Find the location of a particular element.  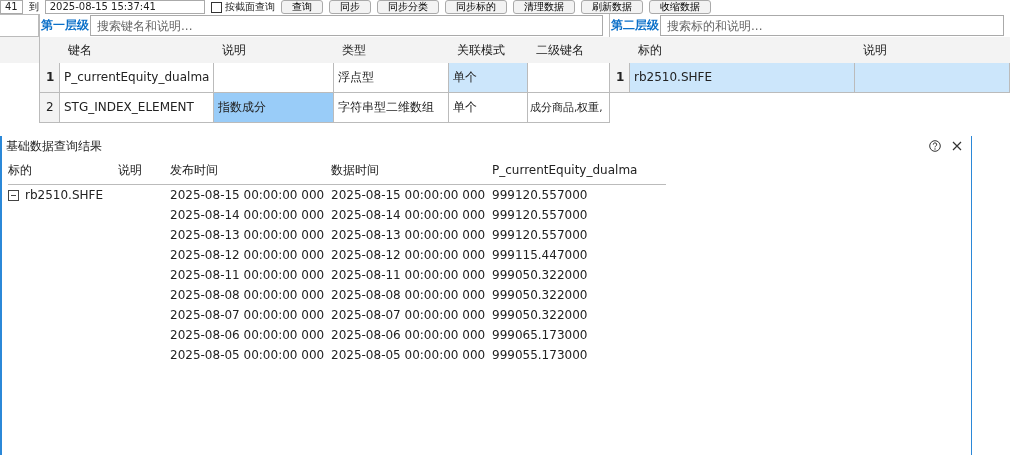

table-cell-text: 999055.173000 is located at coordinates (540, 355).